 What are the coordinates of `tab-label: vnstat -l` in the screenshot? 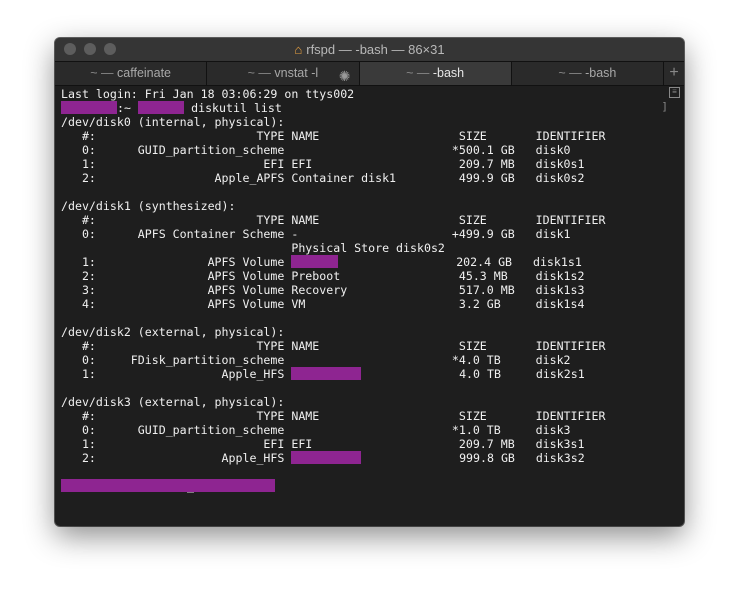 It's located at (296, 73).